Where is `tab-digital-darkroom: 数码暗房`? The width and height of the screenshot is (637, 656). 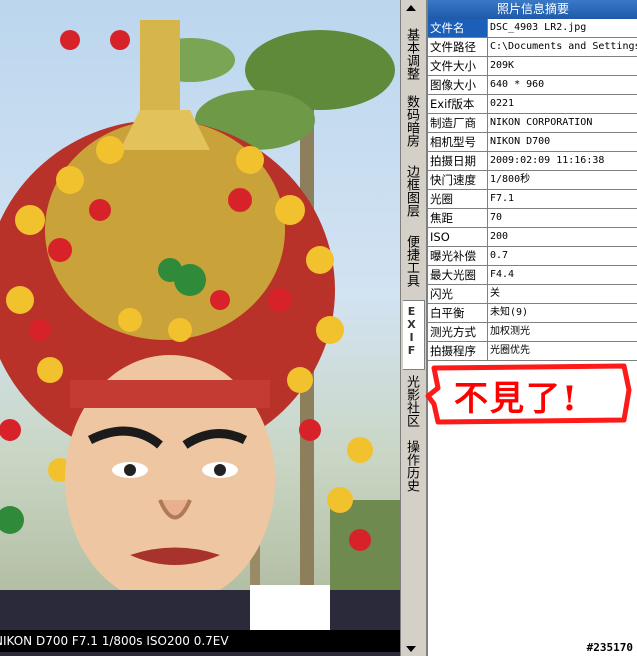
tab-digital-darkroom: 数码暗房 is located at coordinates (413, 121).